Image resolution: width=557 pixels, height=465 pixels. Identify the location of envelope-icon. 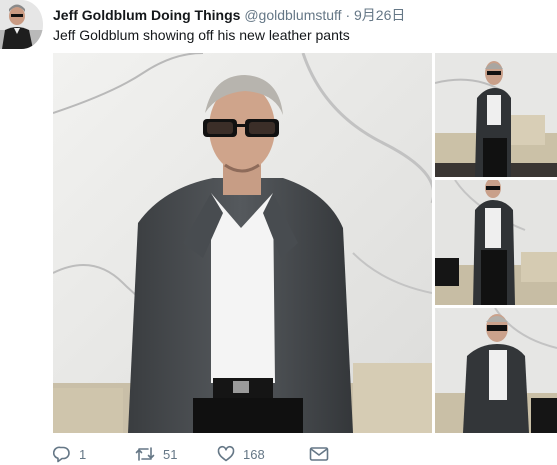
(319, 454).